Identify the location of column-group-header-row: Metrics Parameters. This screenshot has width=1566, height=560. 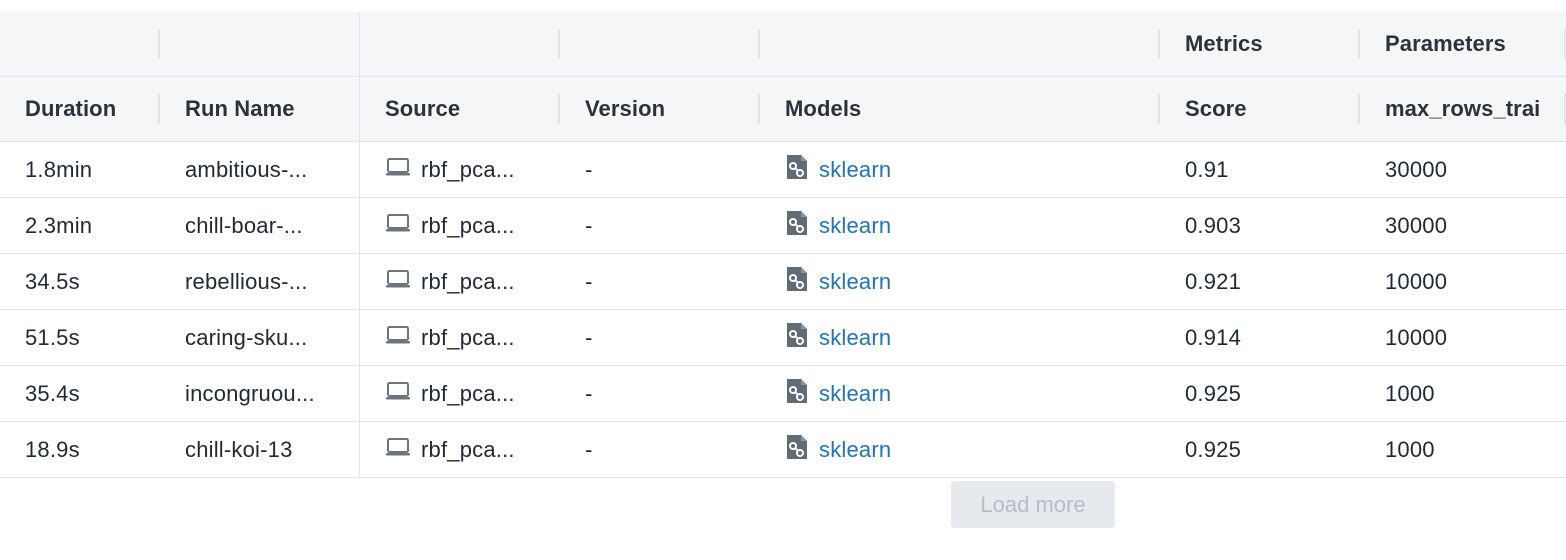
(783, 44).